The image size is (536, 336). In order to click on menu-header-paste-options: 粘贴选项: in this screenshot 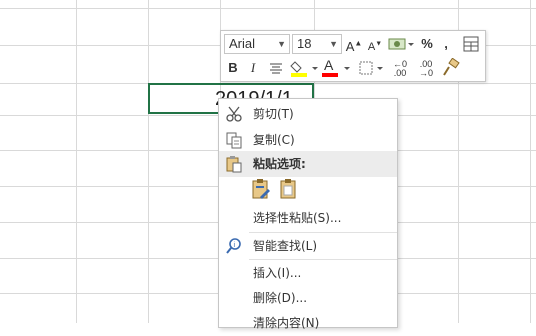, I will do `click(308, 164)`.